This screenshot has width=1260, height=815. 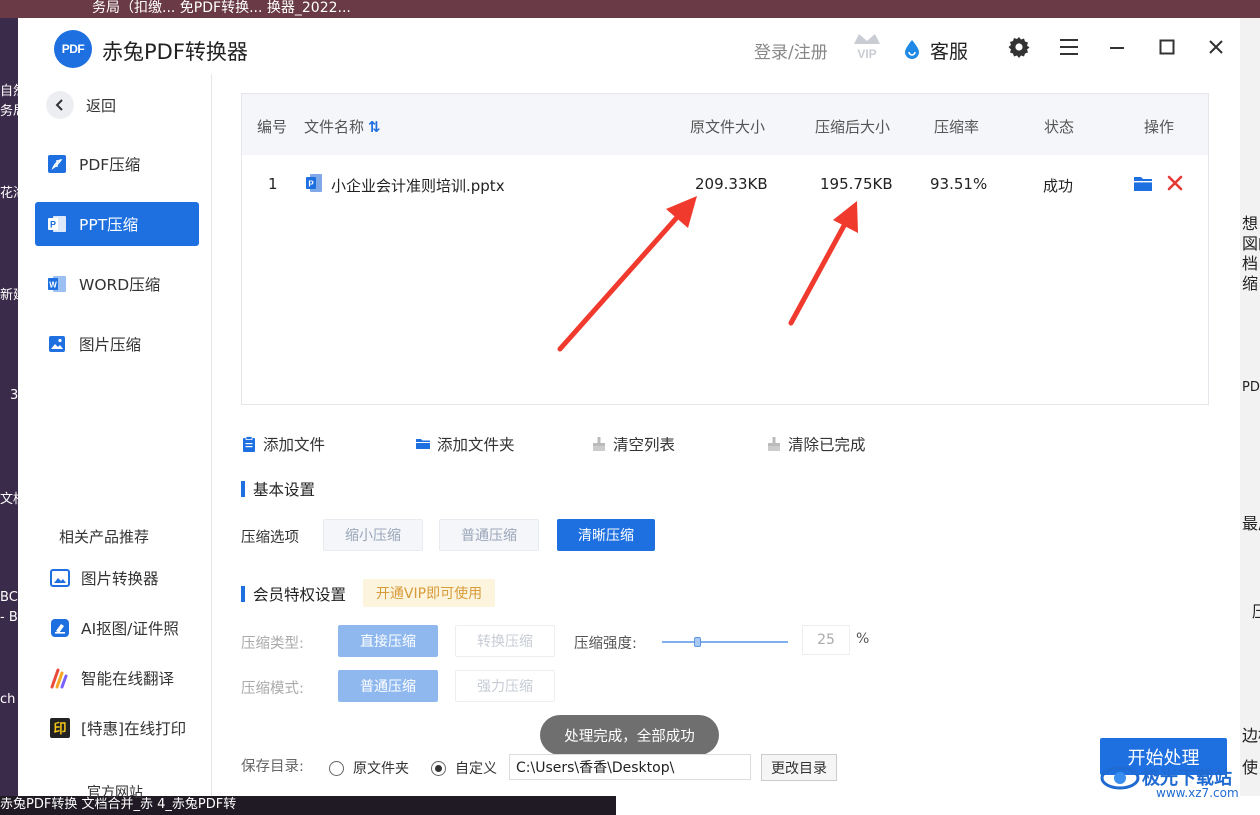 What do you see at coordinates (374, 127) in the screenshot?
I see `sort-icon: ⇅` at bounding box center [374, 127].